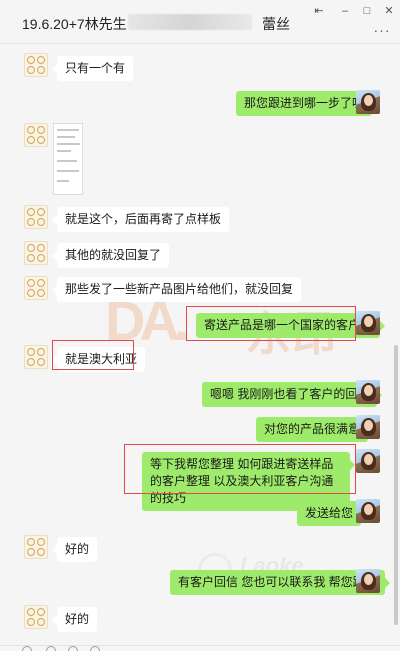 The width and height of the screenshot is (400, 651). I want to click on redacted-name-blur, so click(190, 22).